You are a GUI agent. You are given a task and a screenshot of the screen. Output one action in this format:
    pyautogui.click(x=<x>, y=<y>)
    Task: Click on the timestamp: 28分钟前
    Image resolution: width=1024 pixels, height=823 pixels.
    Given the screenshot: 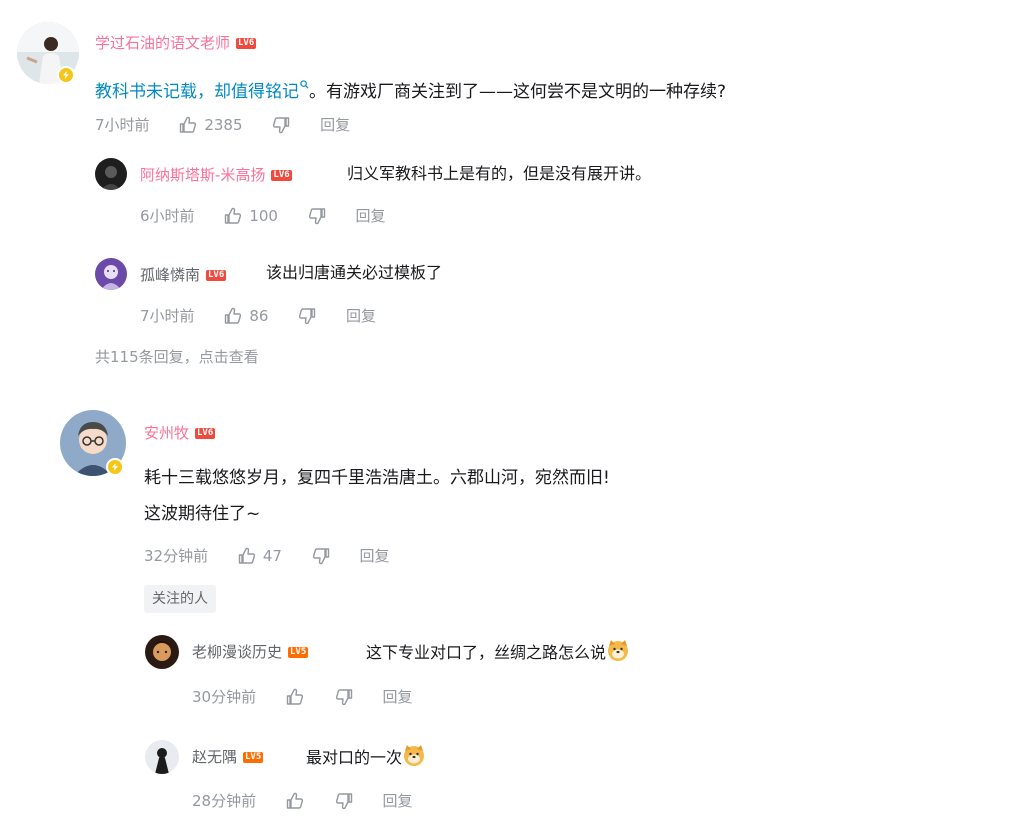 What is the action you would take?
    pyautogui.click(x=224, y=800)
    